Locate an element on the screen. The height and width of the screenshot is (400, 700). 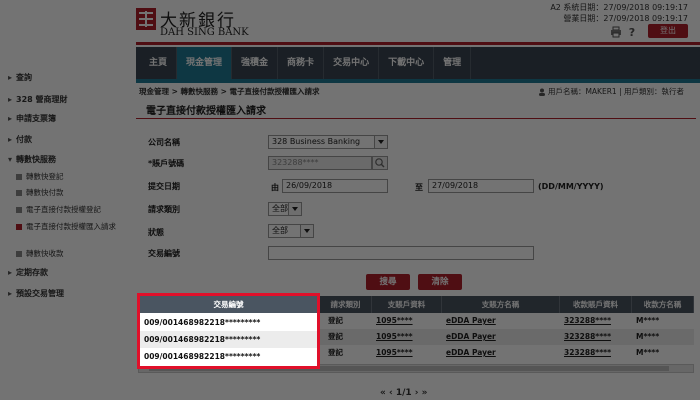
nav-admin: 管理 is located at coordinates (453, 63).